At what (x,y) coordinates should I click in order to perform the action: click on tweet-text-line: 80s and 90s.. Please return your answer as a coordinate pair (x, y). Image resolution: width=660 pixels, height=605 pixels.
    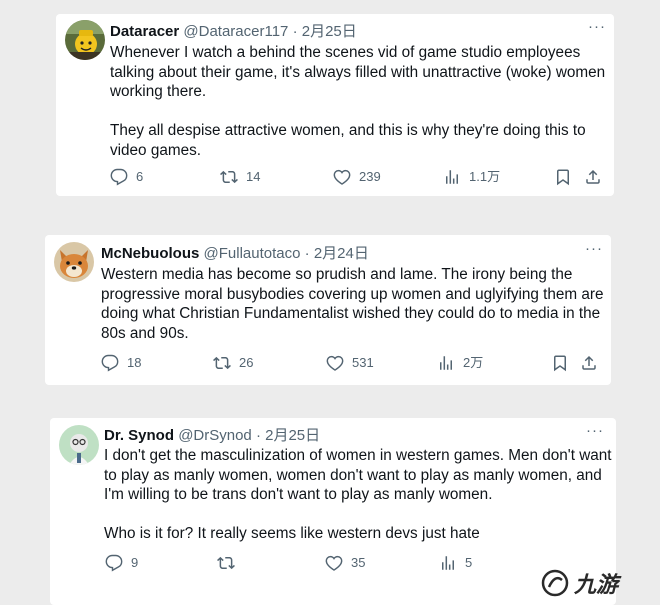
    Looking at the image, I should click on (145, 333).